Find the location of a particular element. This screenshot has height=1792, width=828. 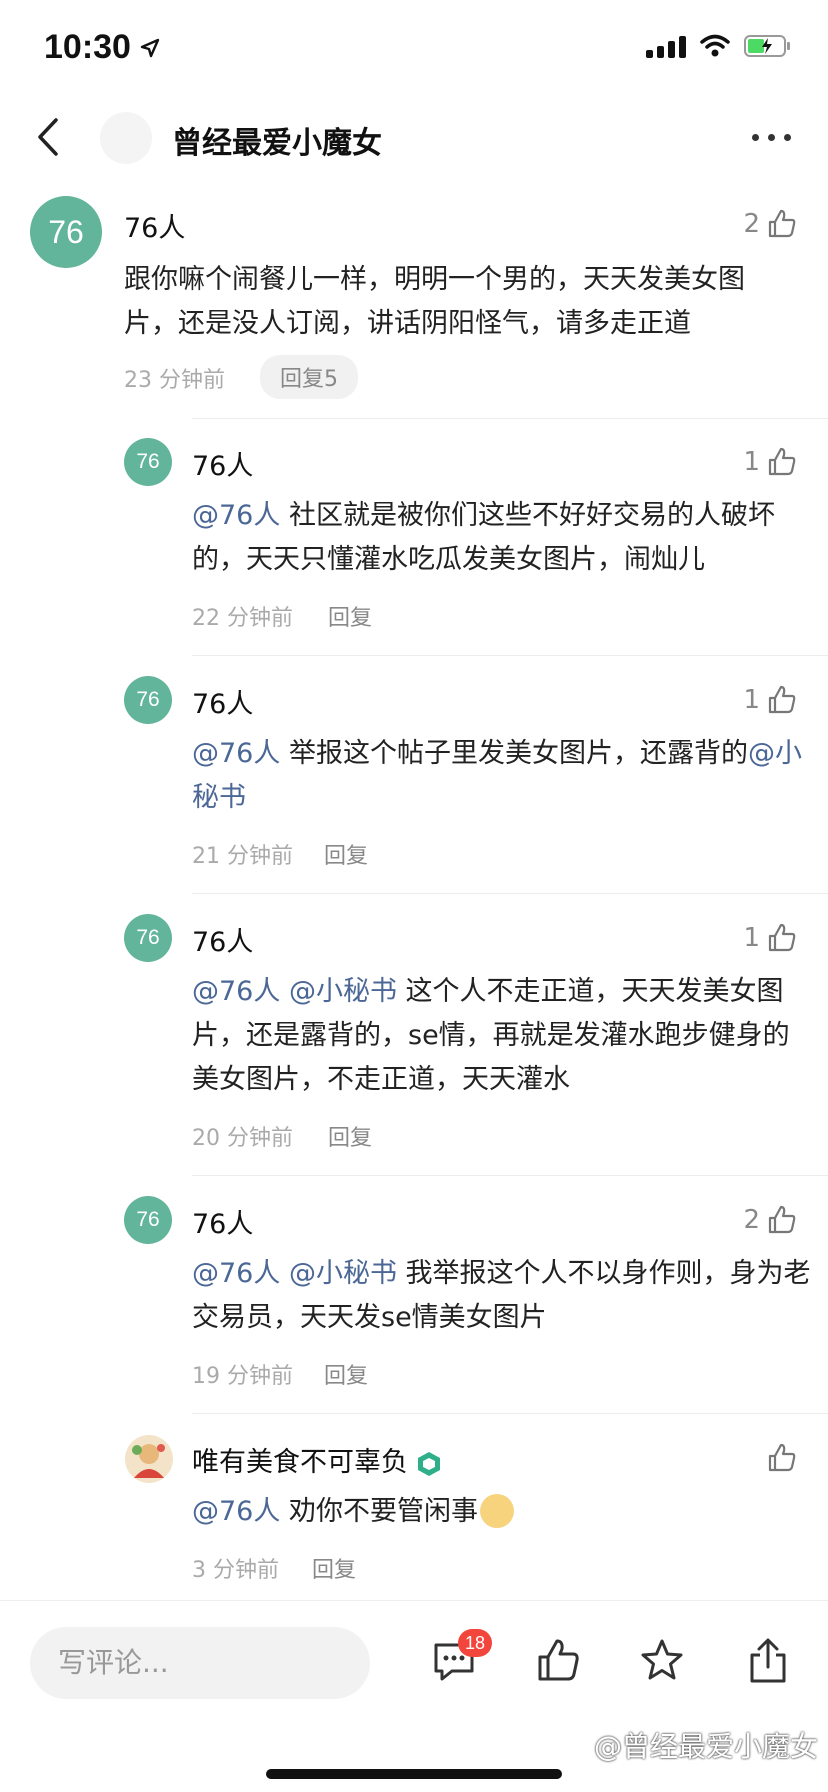

comment-text: @76人 @小秘书 我举报这个人不以身作则，身为老交易员，天天发se情美女图片 is located at coordinates (501, 1295).